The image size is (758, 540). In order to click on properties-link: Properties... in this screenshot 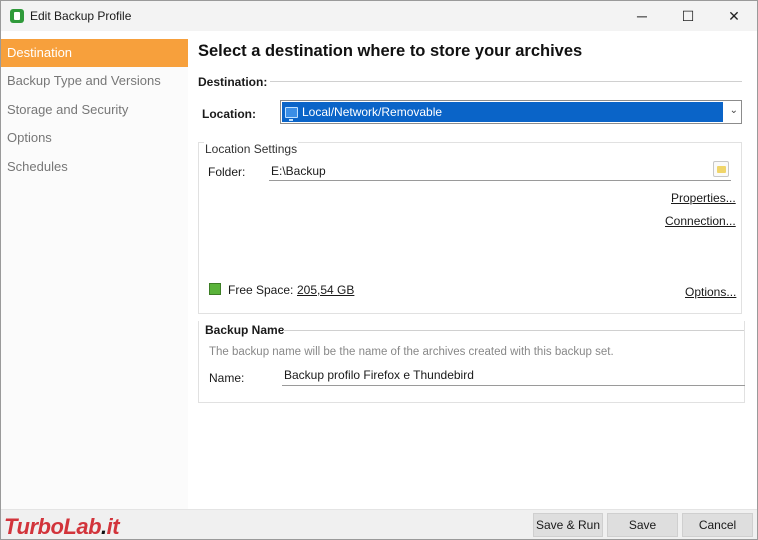, I will do `click(703, 198)`.